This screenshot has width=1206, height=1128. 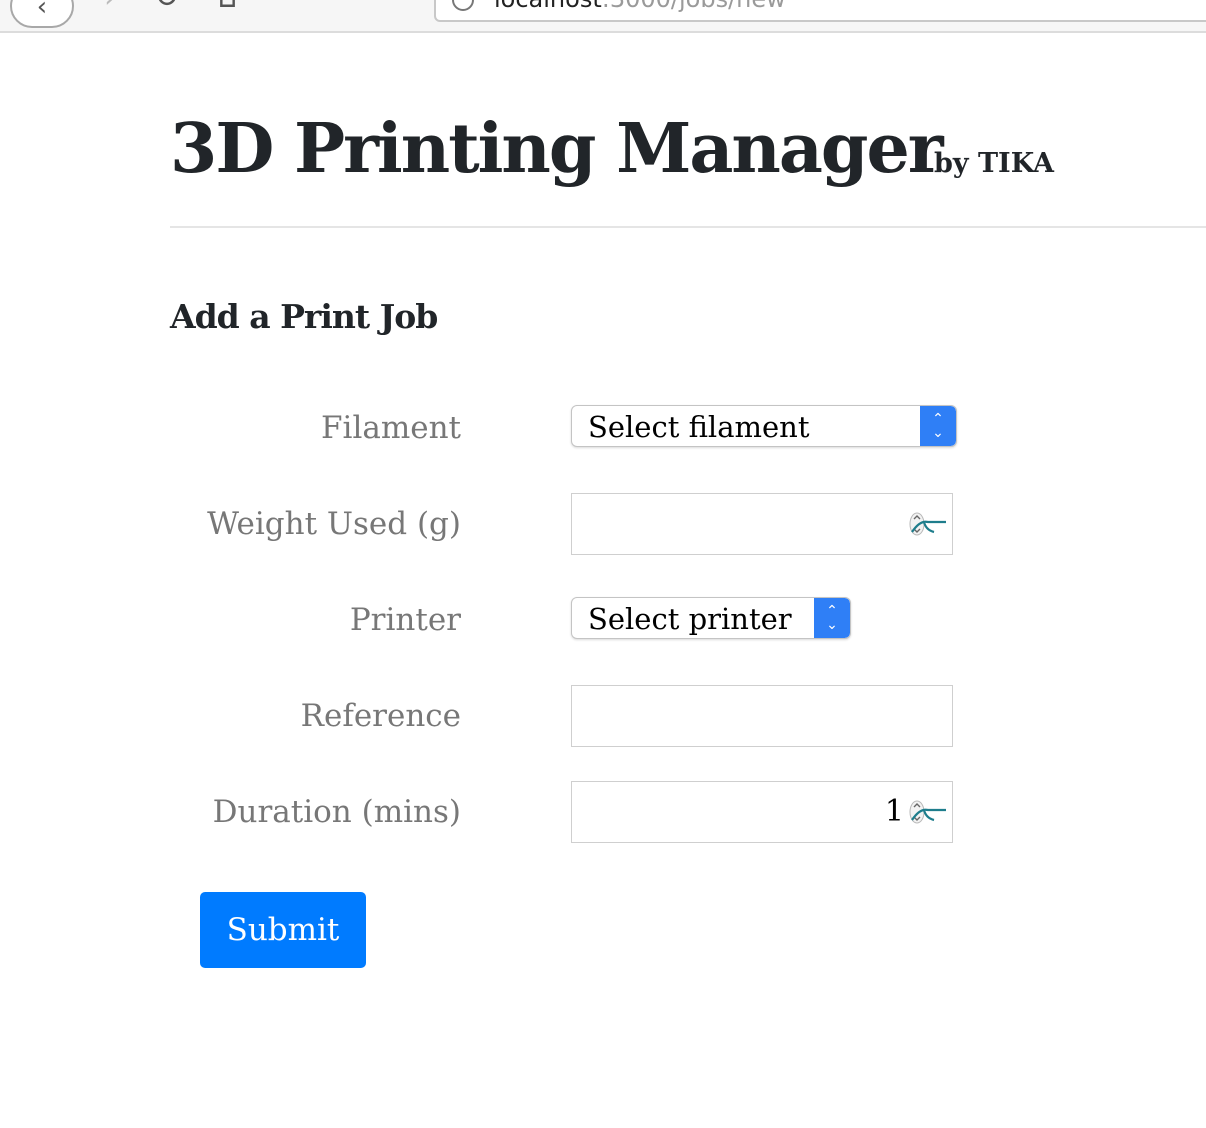 I want to click on duration-input: 1, so click(x=762, y=812).